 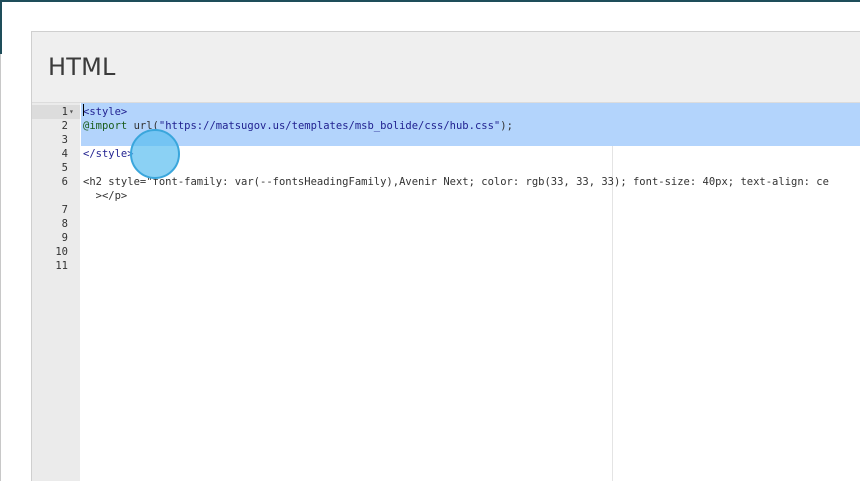 What do you see at coordinates (64, 224) in the screenshot?
I see `line-number: 8` at bounding box center [64, 224].